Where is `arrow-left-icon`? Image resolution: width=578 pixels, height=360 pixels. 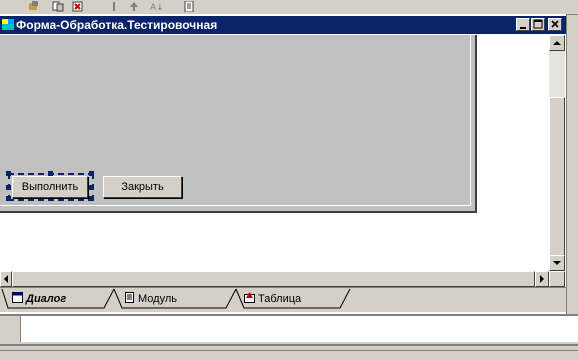 arrow-left-icon is located at coordinates (6, 279).